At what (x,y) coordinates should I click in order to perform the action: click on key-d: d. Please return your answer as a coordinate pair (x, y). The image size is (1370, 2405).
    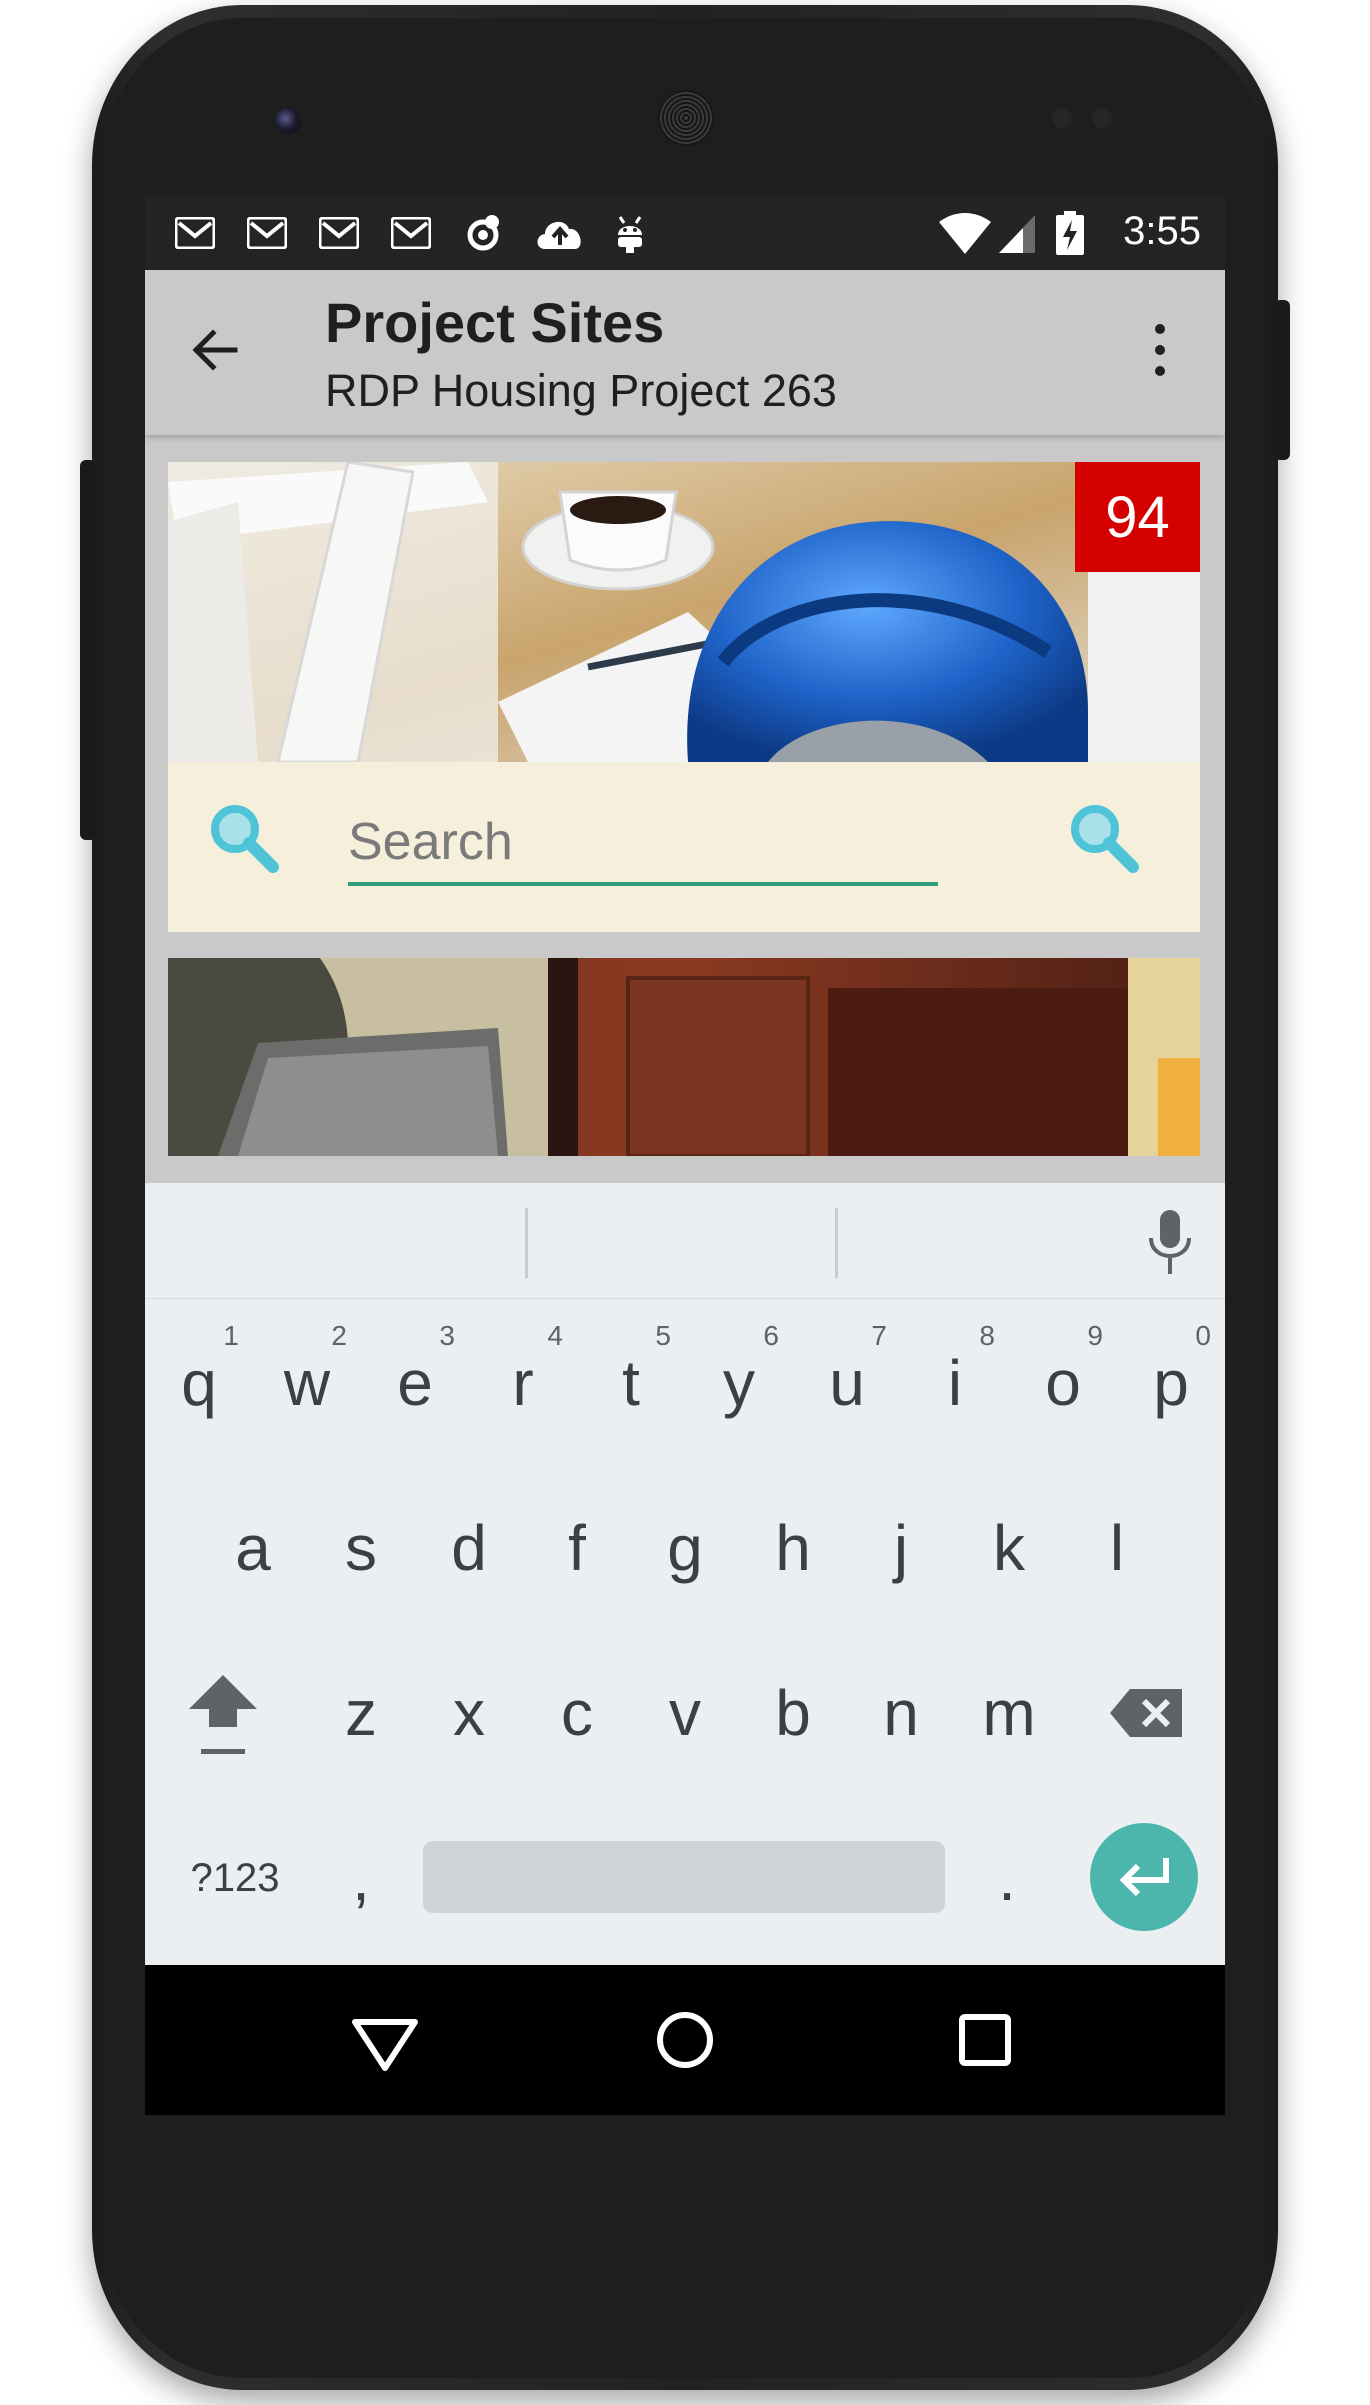
    Looking at the image, I should click on (469, 1548).